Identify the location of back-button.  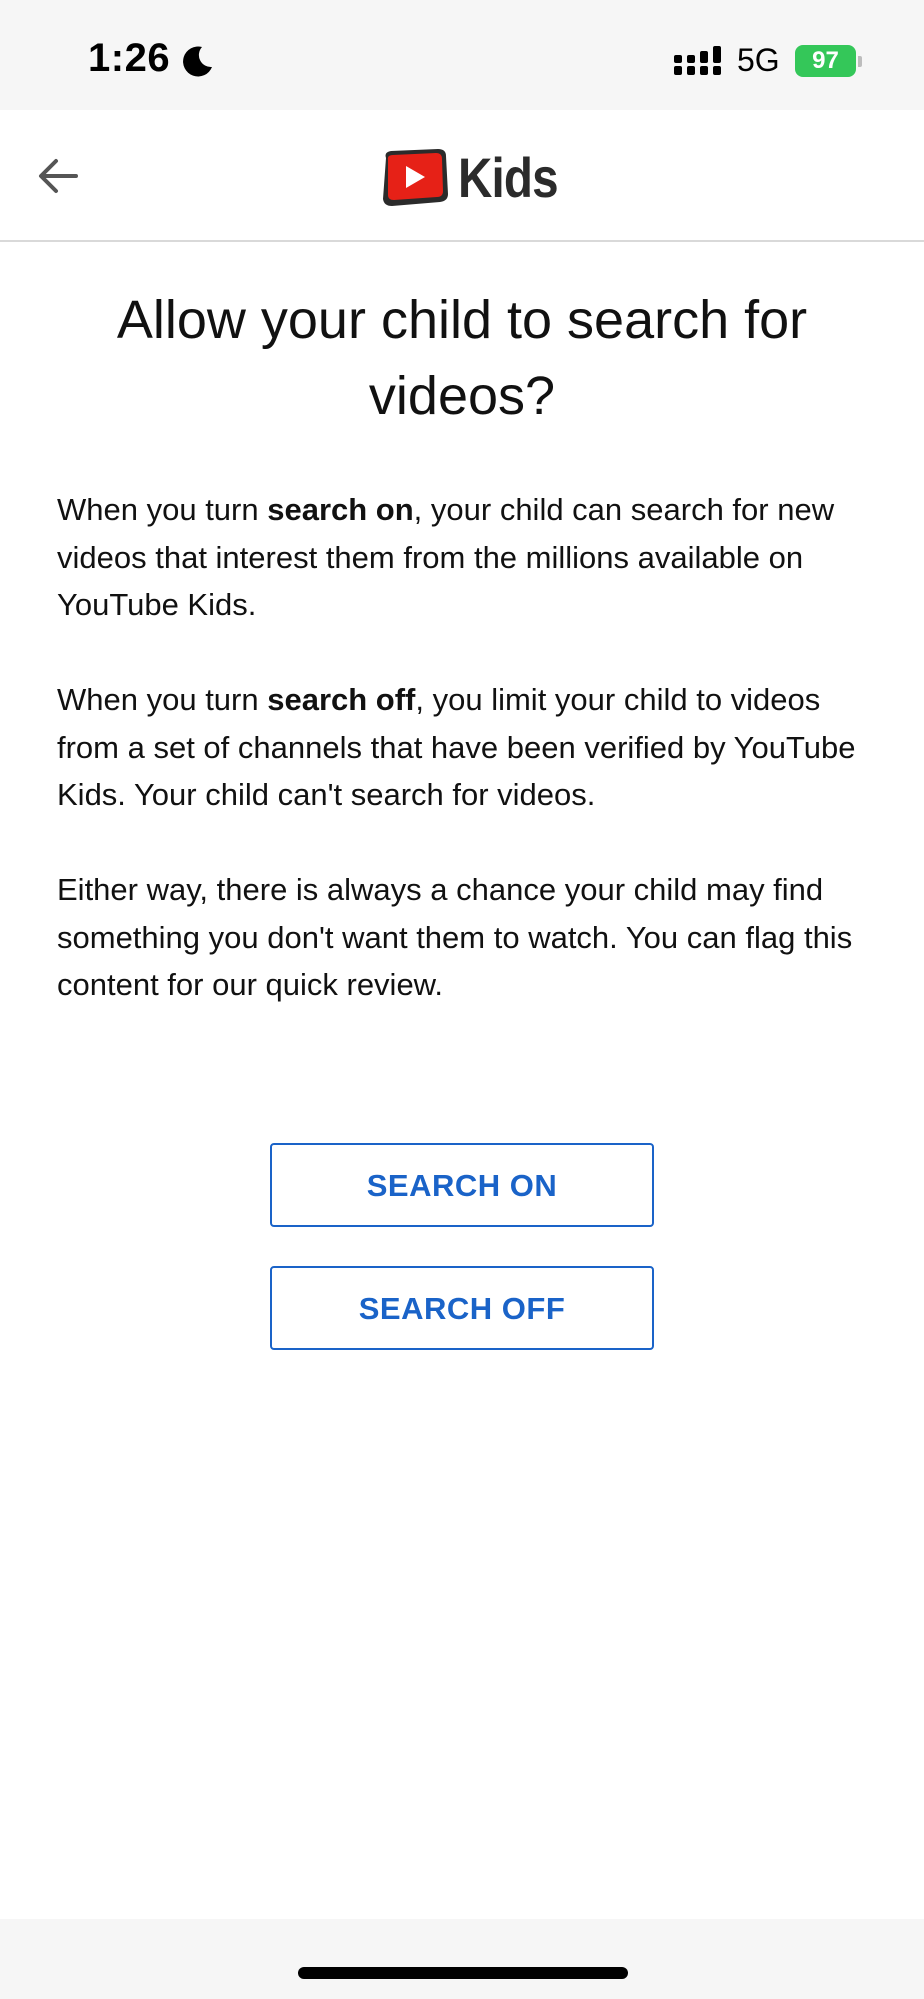
(58, 176).